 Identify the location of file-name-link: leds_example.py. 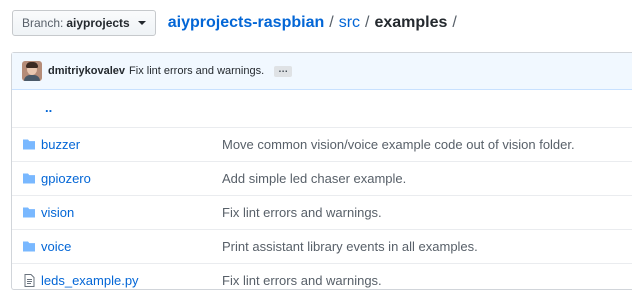
(90, 280).